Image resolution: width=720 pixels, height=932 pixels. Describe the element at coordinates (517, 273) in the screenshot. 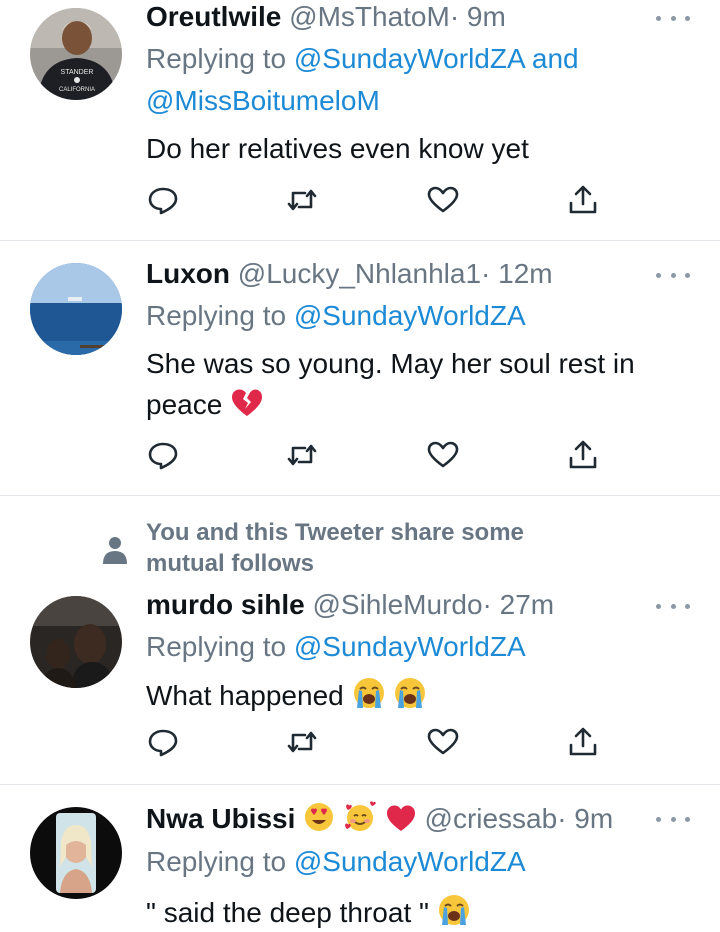

I see `timestamp: · 12m` at that location.